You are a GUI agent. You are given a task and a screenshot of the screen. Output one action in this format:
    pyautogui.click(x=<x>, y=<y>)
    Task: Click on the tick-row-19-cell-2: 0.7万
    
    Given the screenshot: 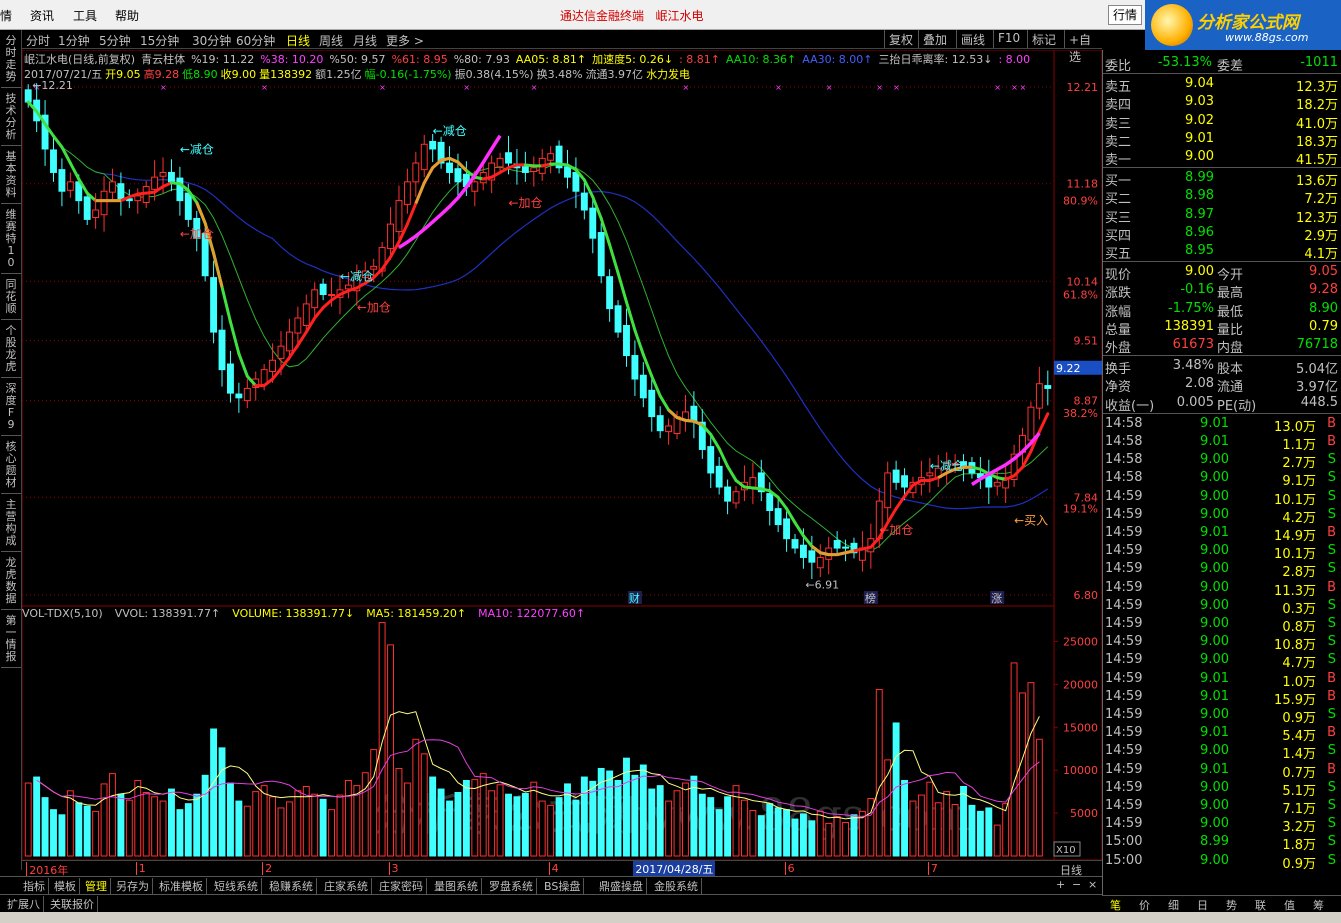 What is the action you would take?
    pyautogui.click(x=1299, y=773)
    